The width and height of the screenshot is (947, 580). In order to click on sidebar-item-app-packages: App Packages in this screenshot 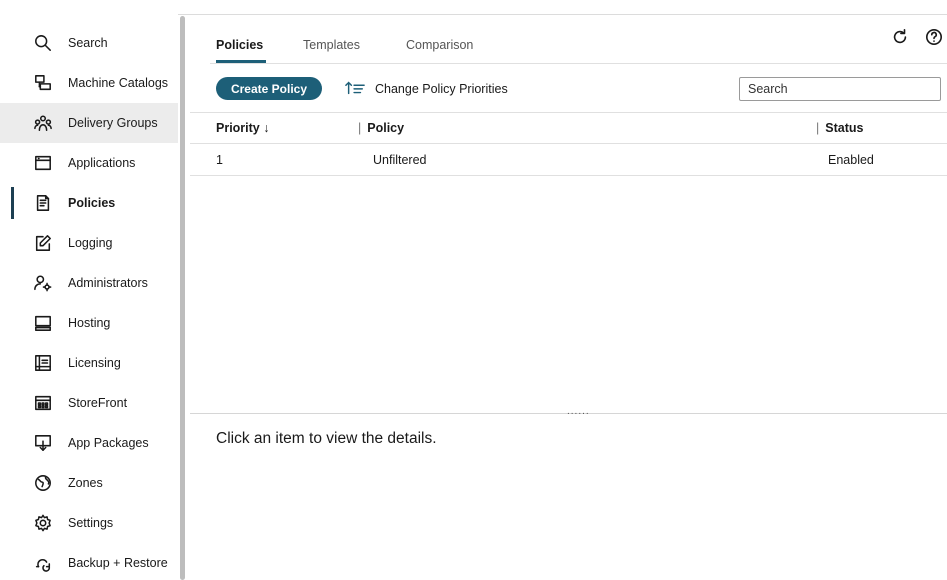, I will do `click(89, 443)`.